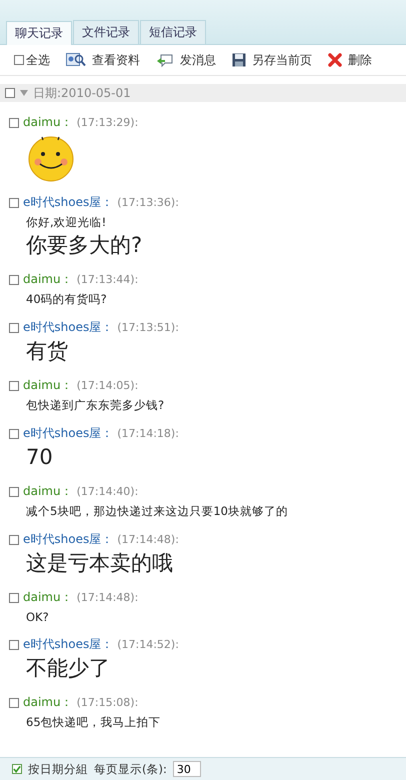 This screenshot has height=780, width=406. Describe the element at coordinates (67, 299) in the screenshot. I see `message-text: 40码的有货吗?` at that location.